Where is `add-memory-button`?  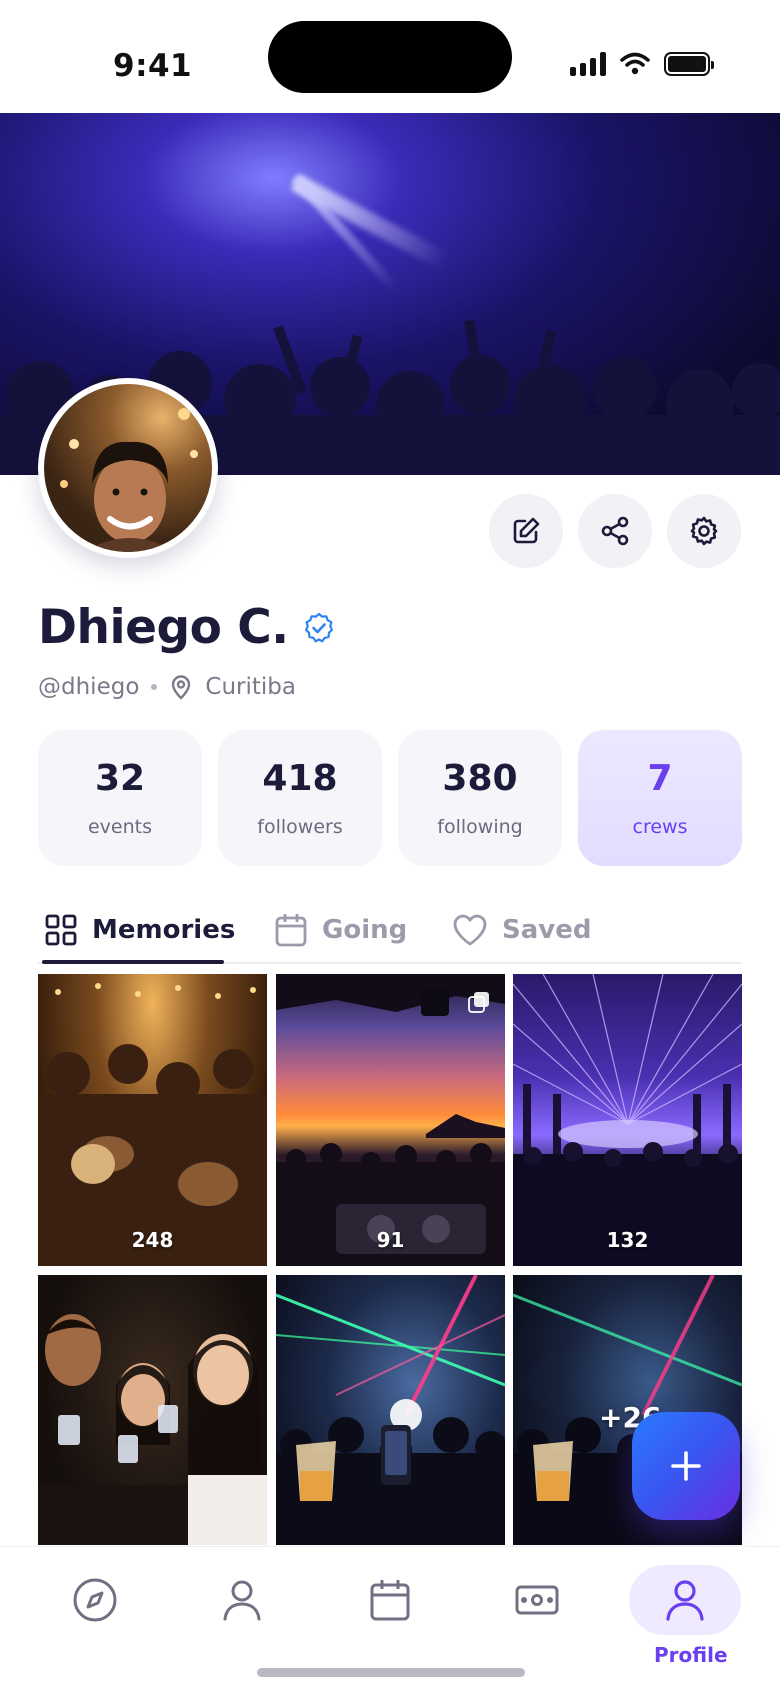
add-memory-button is located at coordinates (686, 1466).